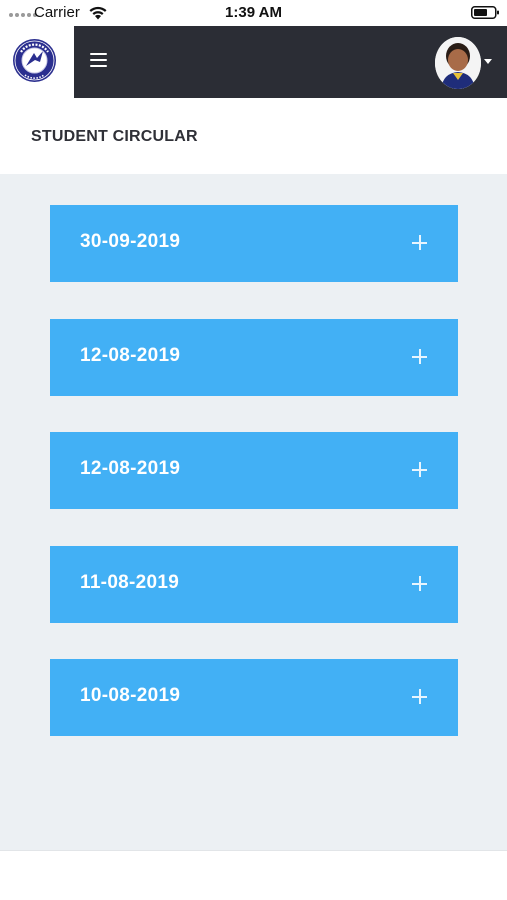  Describe the element at coordinates (34, 60) in the screenshot. I see `school-logo-icon` at that location.